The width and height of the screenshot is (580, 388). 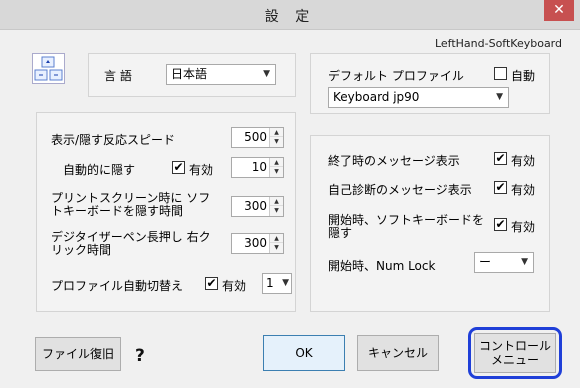 What do you see at coordinates (376, 97) in the screenshot?
I see `profile-value: Keyboard jp90` at bounding box center [376, 97].